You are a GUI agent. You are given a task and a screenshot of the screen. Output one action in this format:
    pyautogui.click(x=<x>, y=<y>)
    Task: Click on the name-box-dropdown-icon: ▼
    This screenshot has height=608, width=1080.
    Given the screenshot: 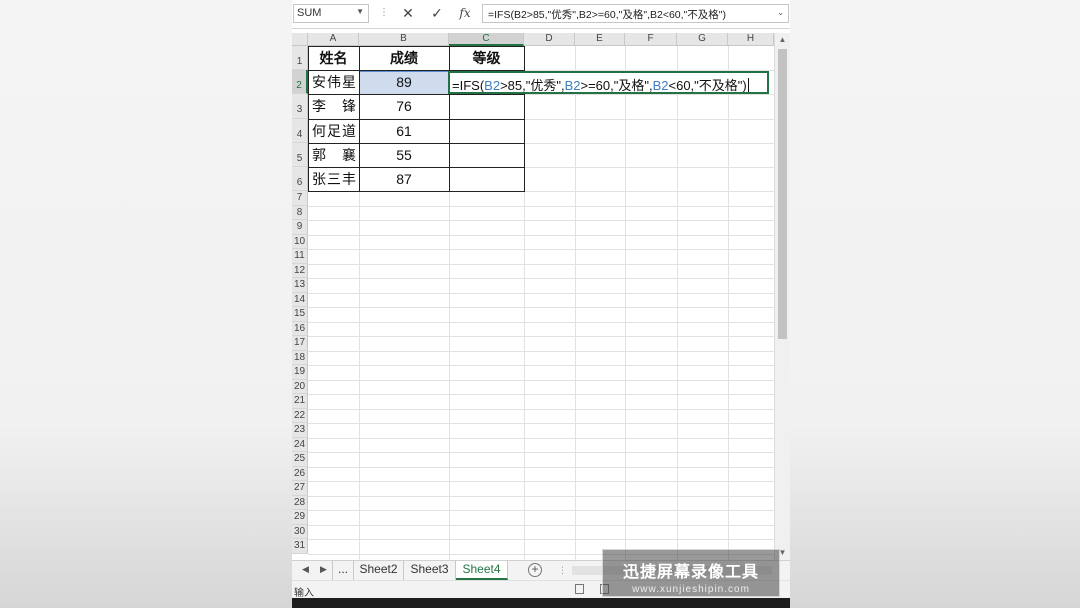 What is the action you would take?
    pyautogui.click(x=360, y=11)
    